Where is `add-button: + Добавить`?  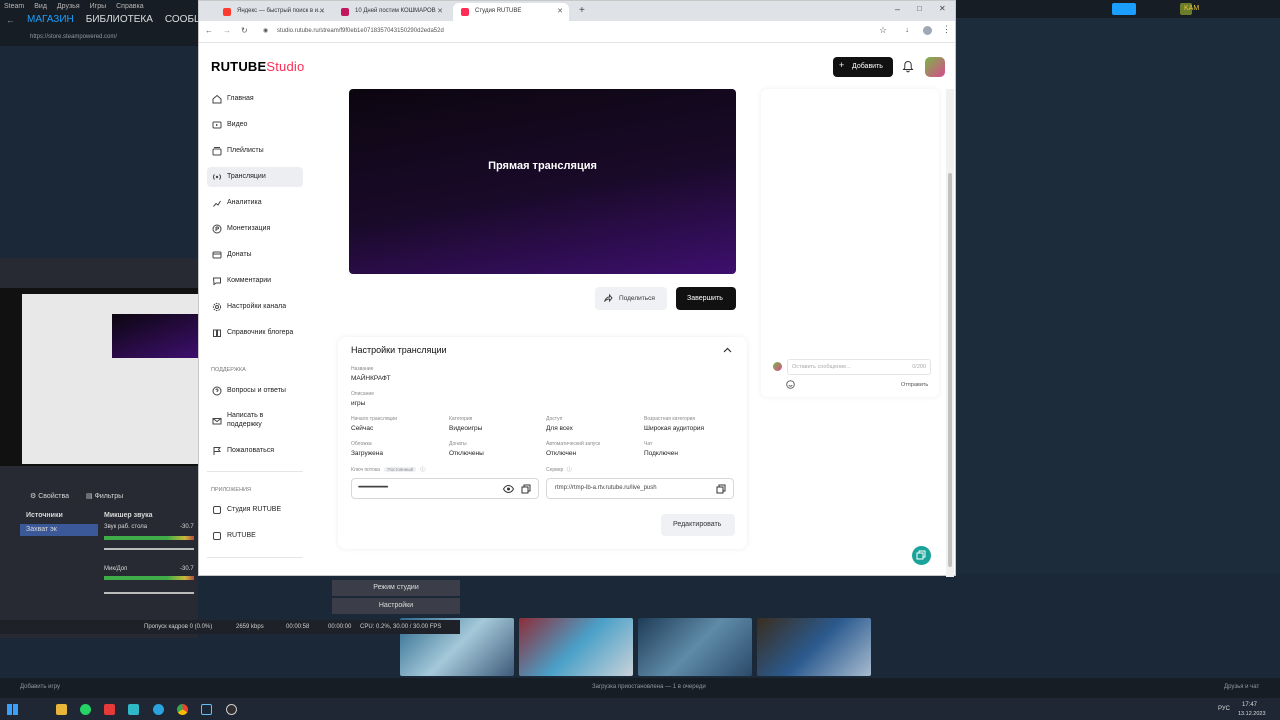 add-button: + Добавить is located at coordinates (863, 67).